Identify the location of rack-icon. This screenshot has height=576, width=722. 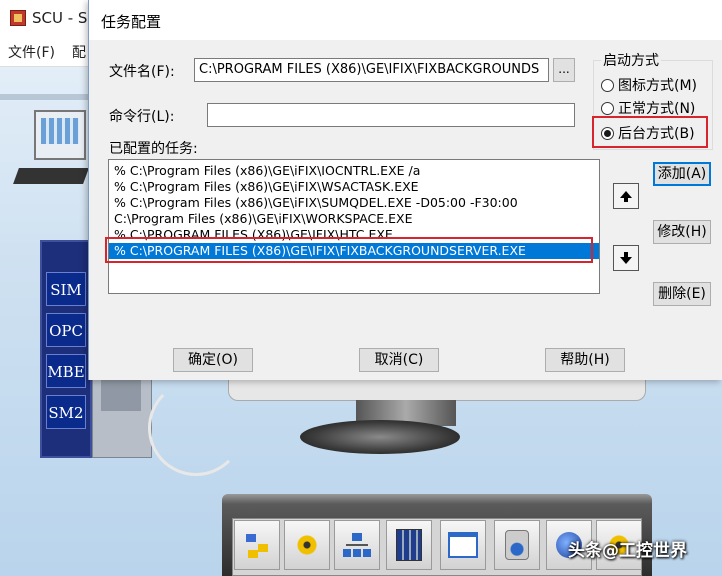
(409, 545).